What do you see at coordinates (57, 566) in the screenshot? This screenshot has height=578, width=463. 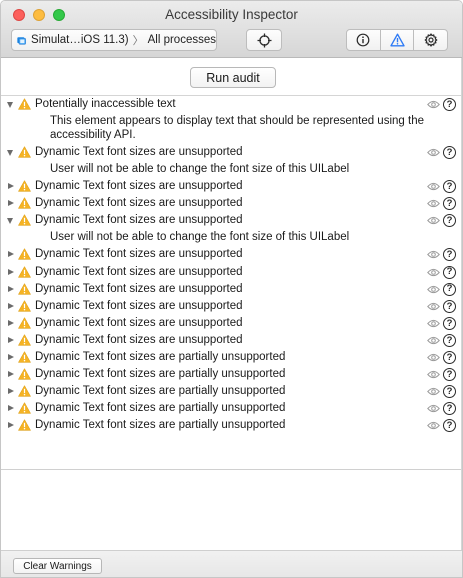 I see `clear-warnings-button: Clear Warnings` at bounding box center [57, 566].